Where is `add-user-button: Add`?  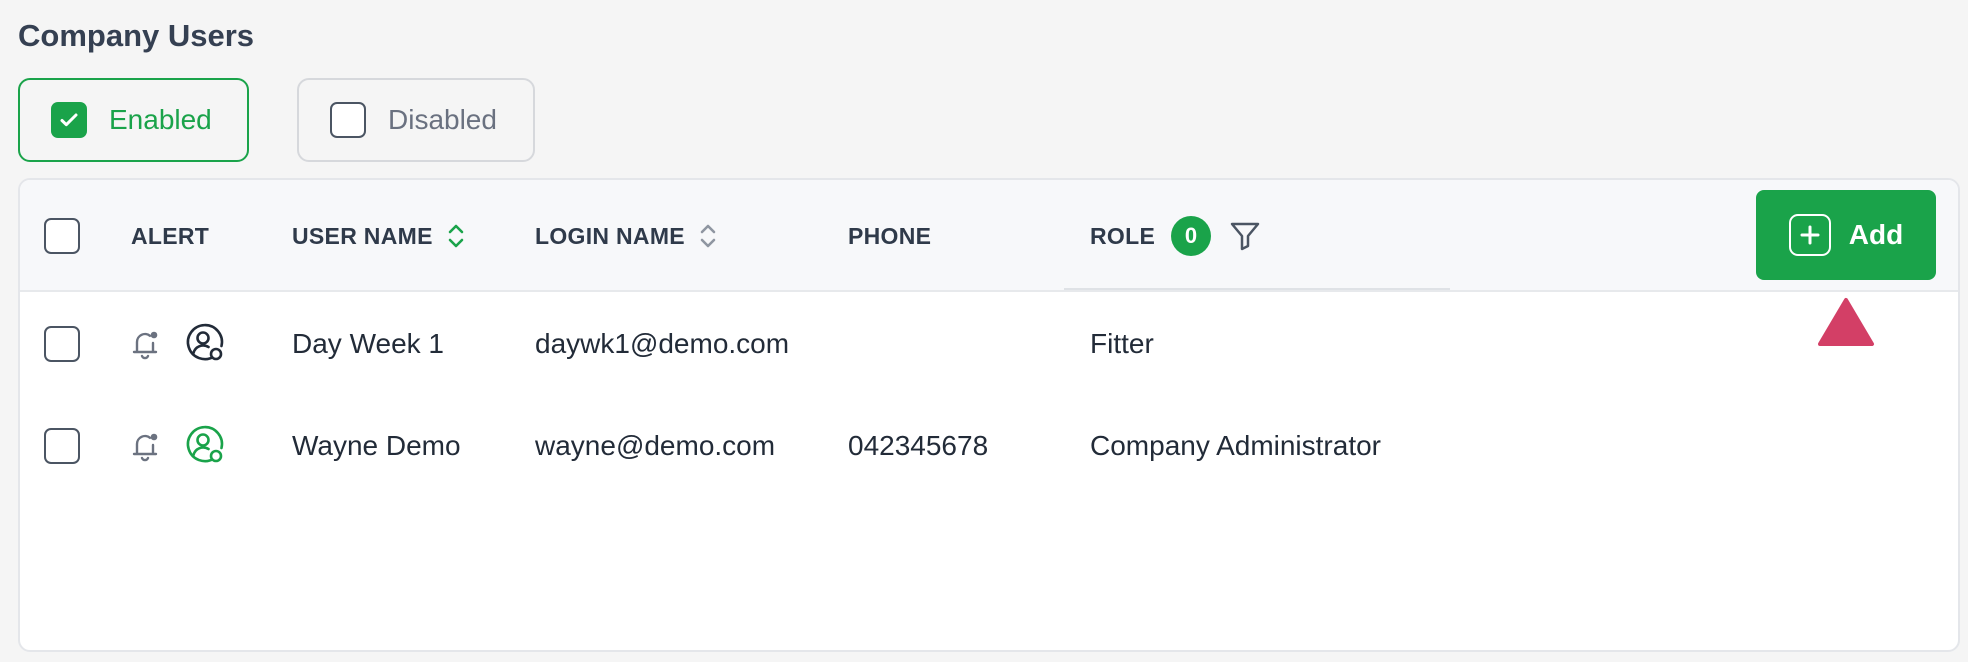
add-user-button: Add is located at coordinates (1846, 235).